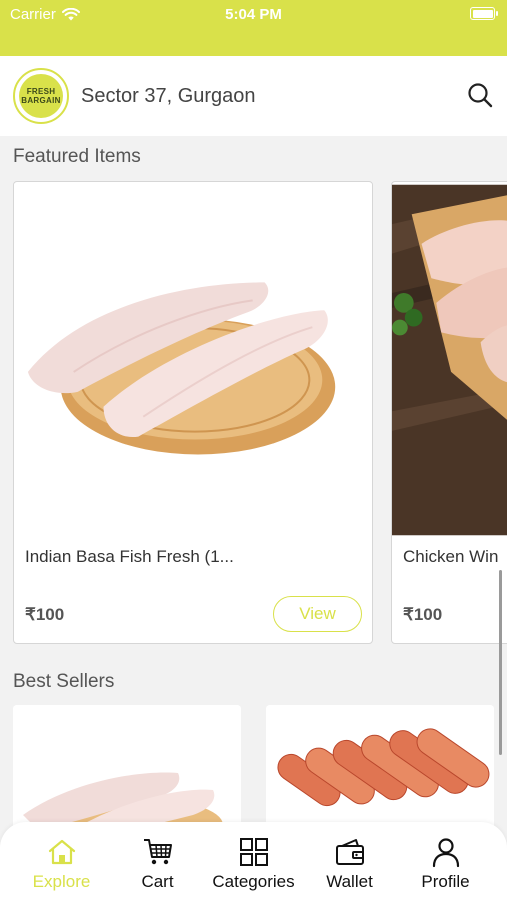 The image size is (507, 900). I want to click on tab-cart: Cart, so click(157, 864).